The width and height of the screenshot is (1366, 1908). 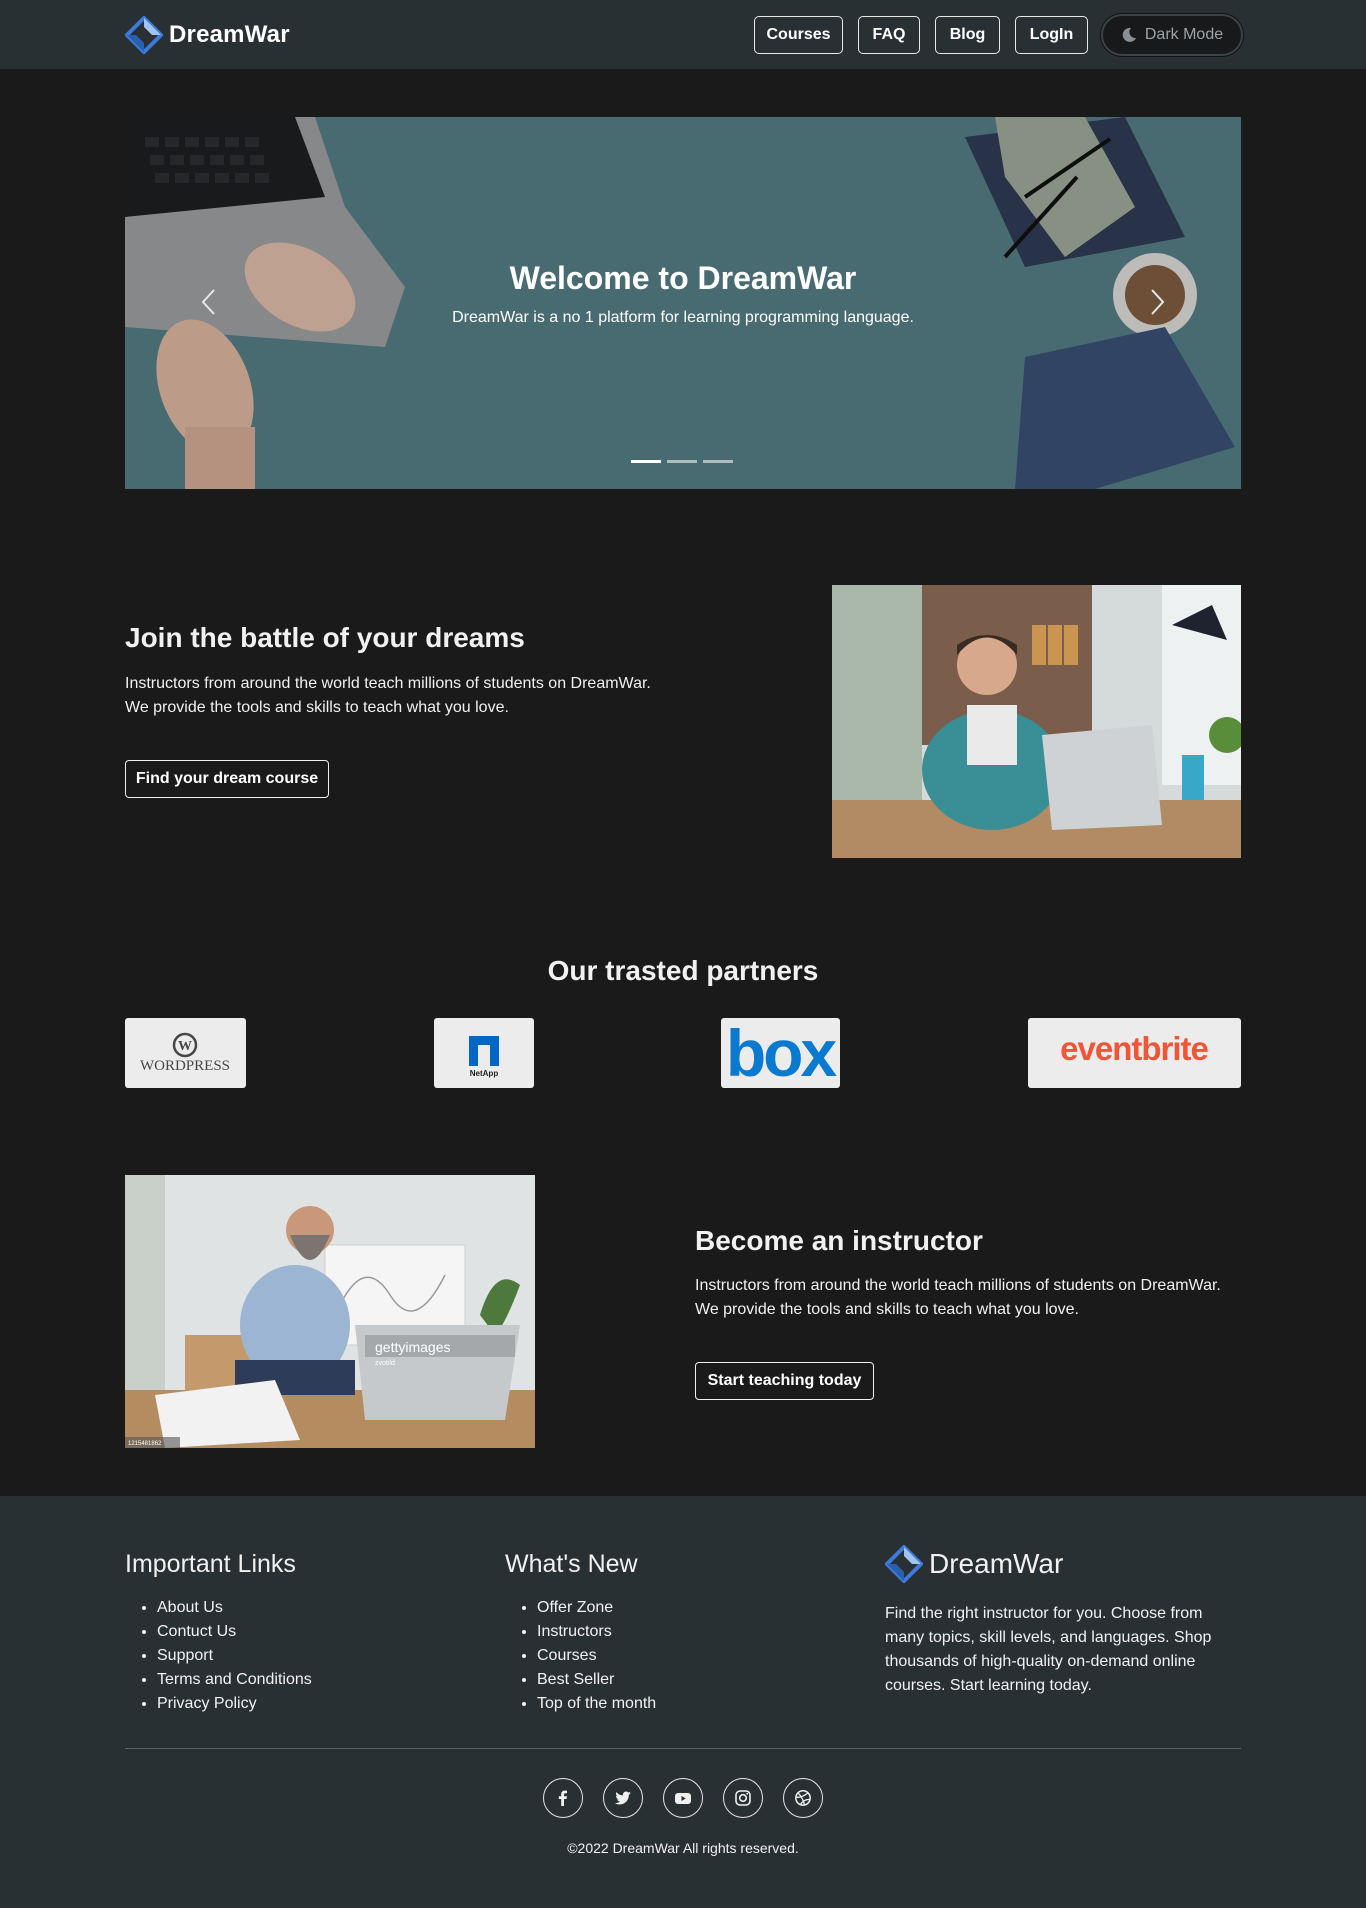 I want to click on join-title: Join the battle of your dreams, so click(x=325, y=637).